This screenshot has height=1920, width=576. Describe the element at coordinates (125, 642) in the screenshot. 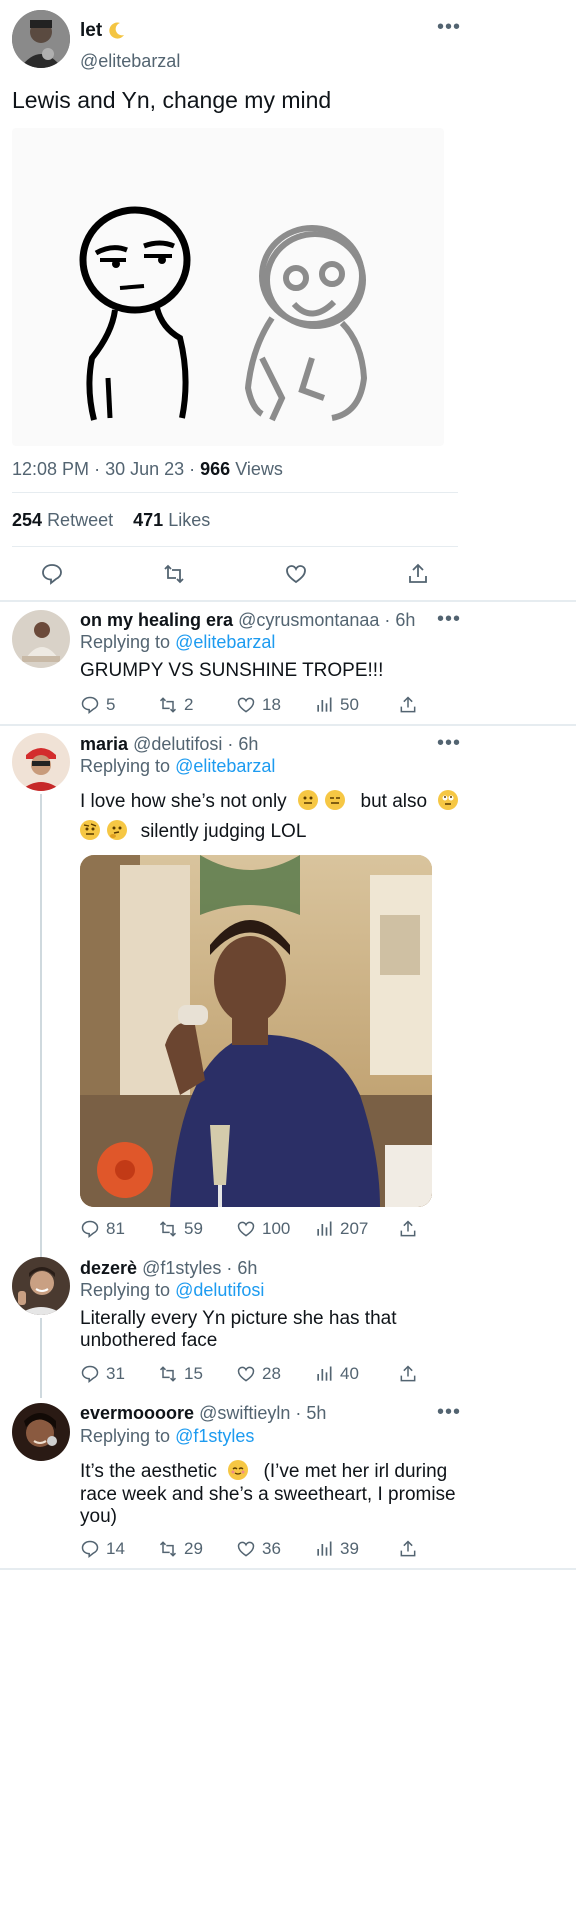

I see `replying-label: Replying to` at that location.